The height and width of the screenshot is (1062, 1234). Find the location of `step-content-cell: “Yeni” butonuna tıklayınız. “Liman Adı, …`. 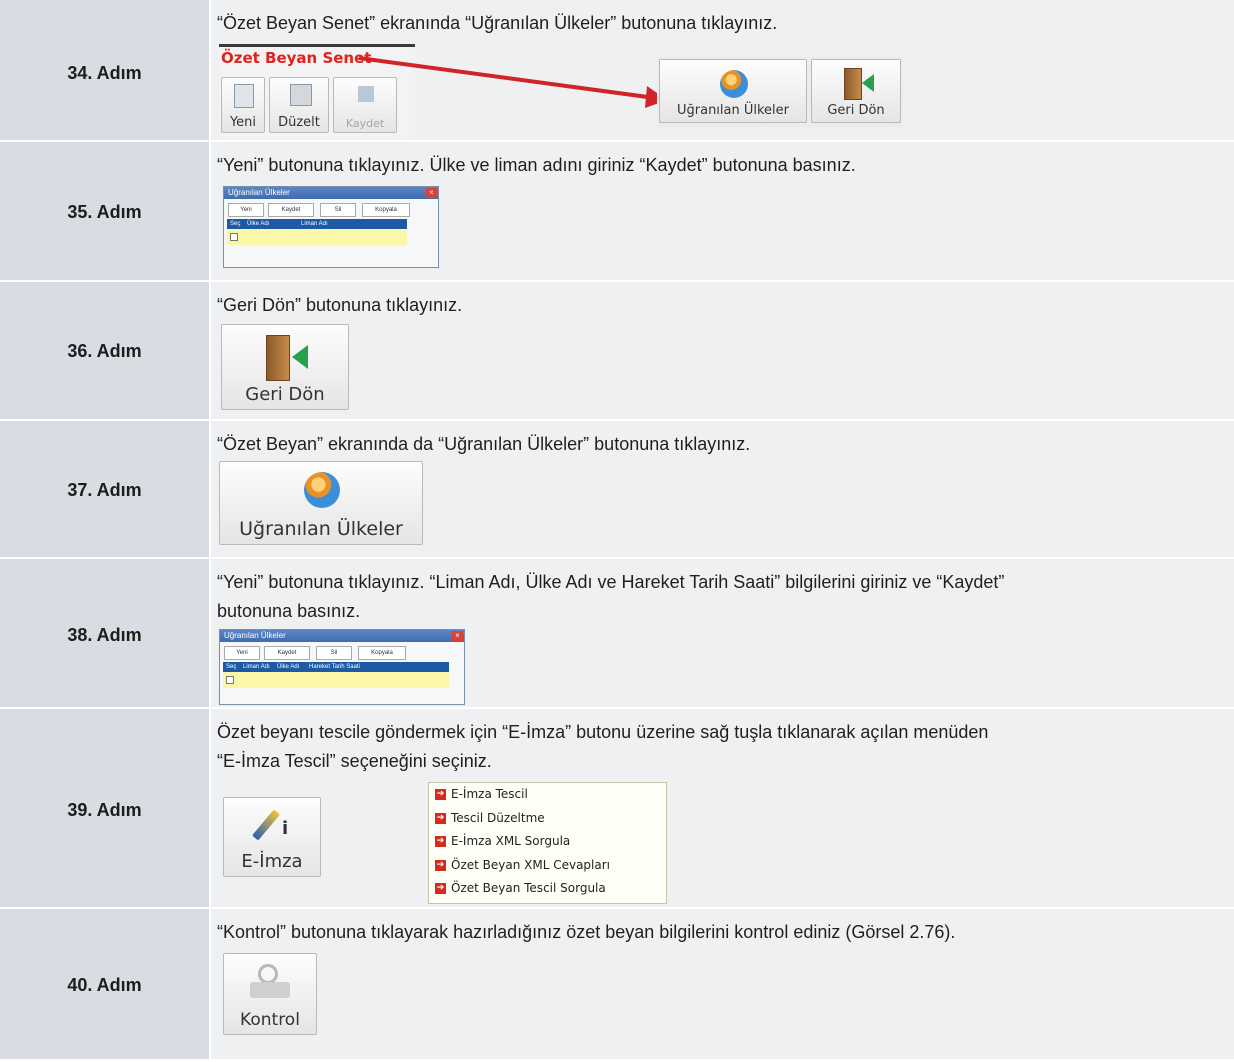

step-content-cell: “Yeni” butonuna tıklayınız. “Liman Adı, … is located at coordinates (722, 633).